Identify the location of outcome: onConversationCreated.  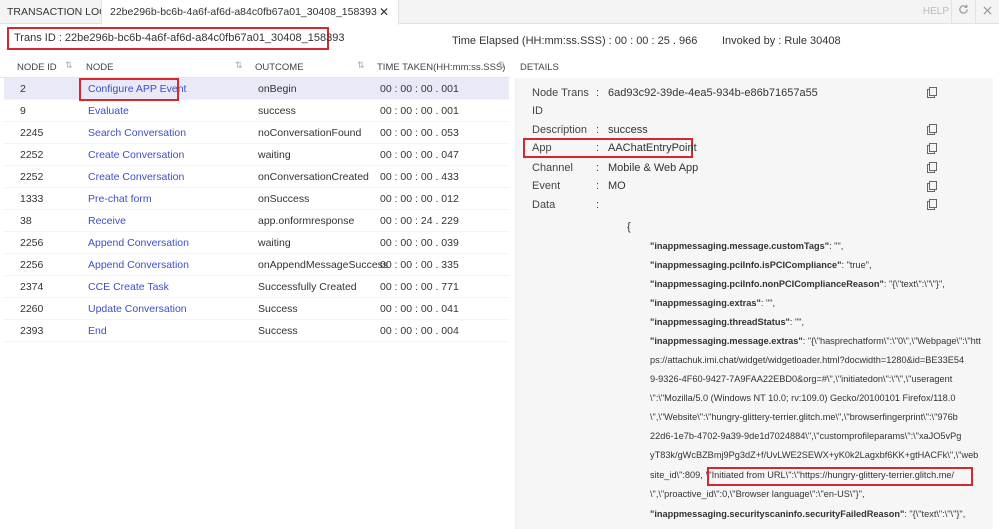
(313, 177).